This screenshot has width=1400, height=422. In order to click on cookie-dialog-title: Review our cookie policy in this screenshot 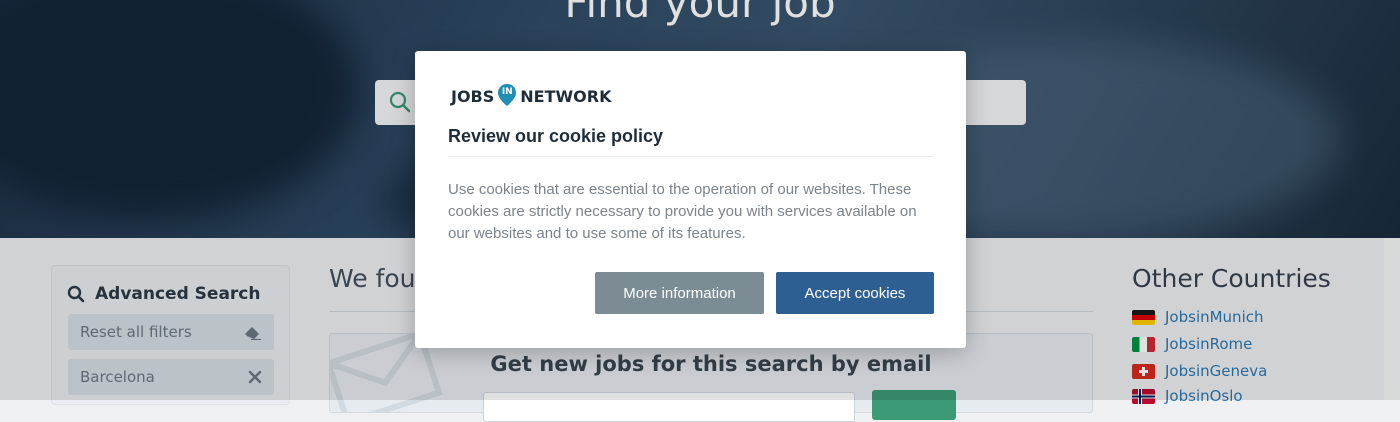, I will do `click(556, 136)`.